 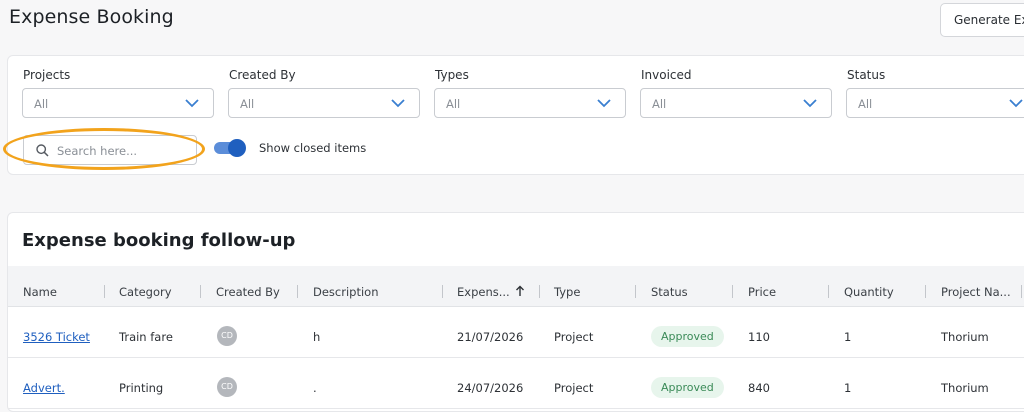 I want to click on toggle-knob, so click(x=237, y=148).